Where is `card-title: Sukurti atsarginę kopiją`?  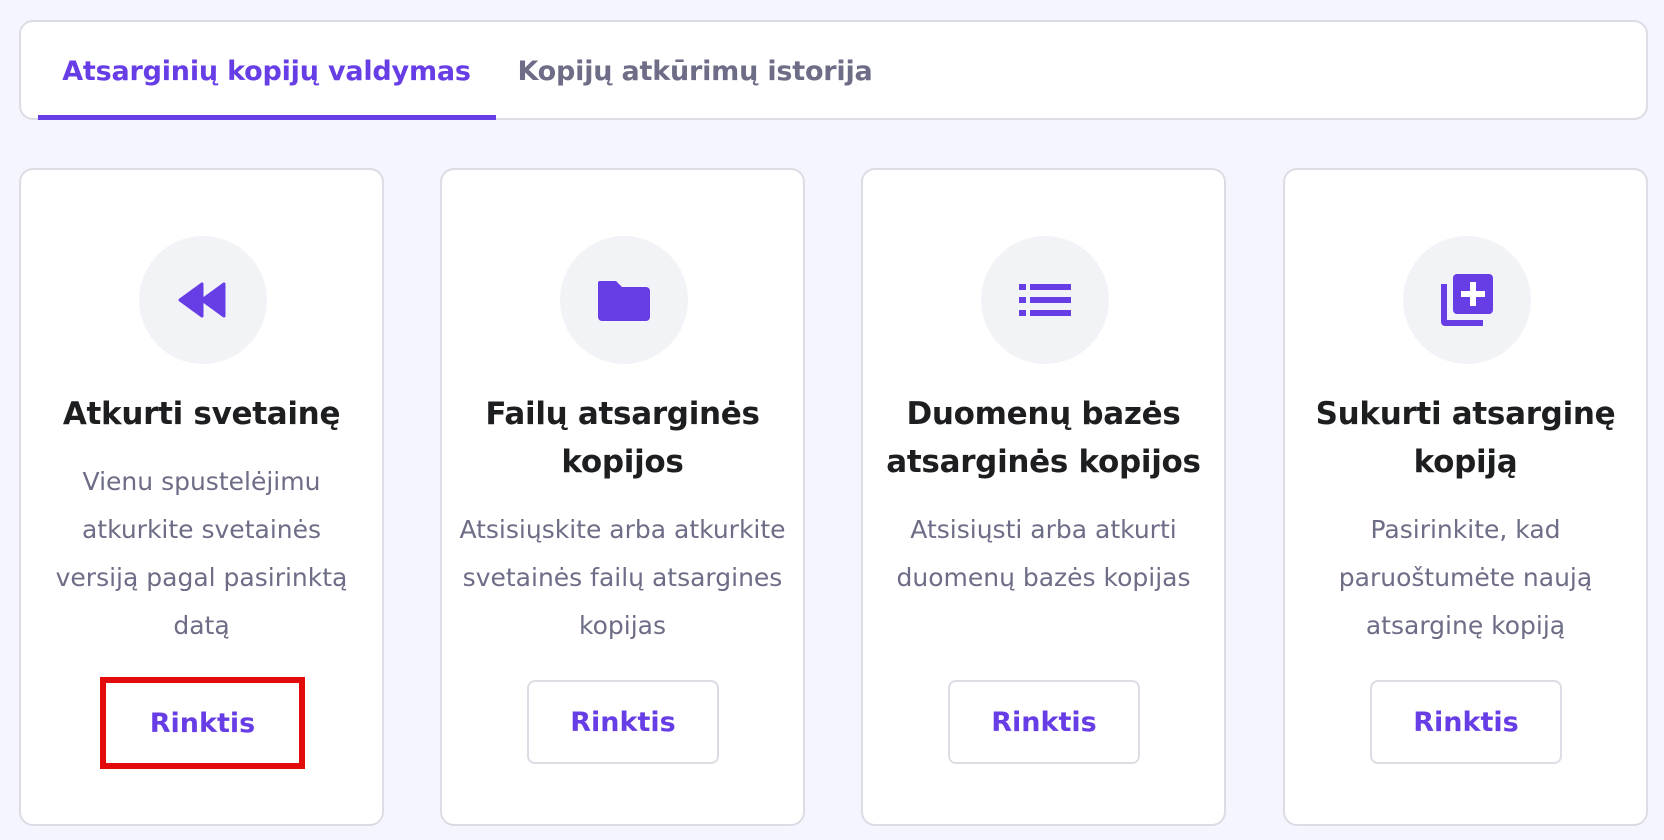
card-title: Sukurti atsarginę kopiją is located at coordinates (1465, 438).